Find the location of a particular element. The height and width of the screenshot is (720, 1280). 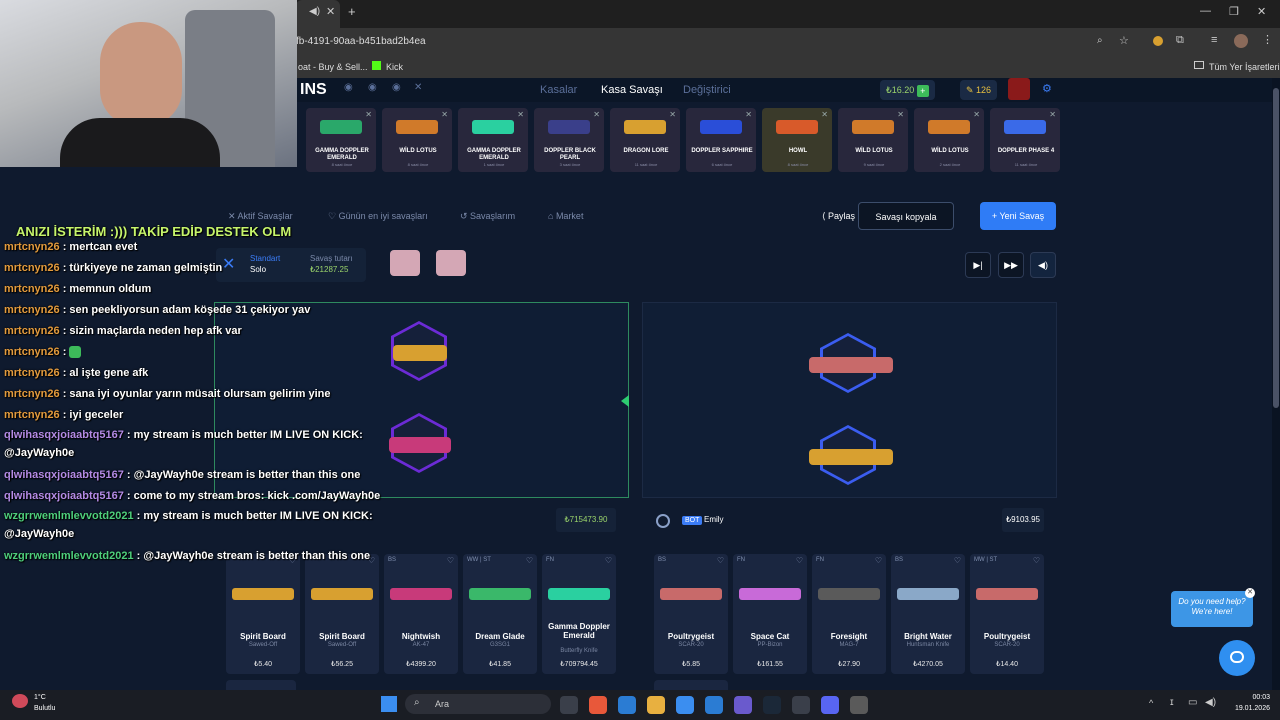

nav-cases: Kasalar is located at coordinates (558, 90).